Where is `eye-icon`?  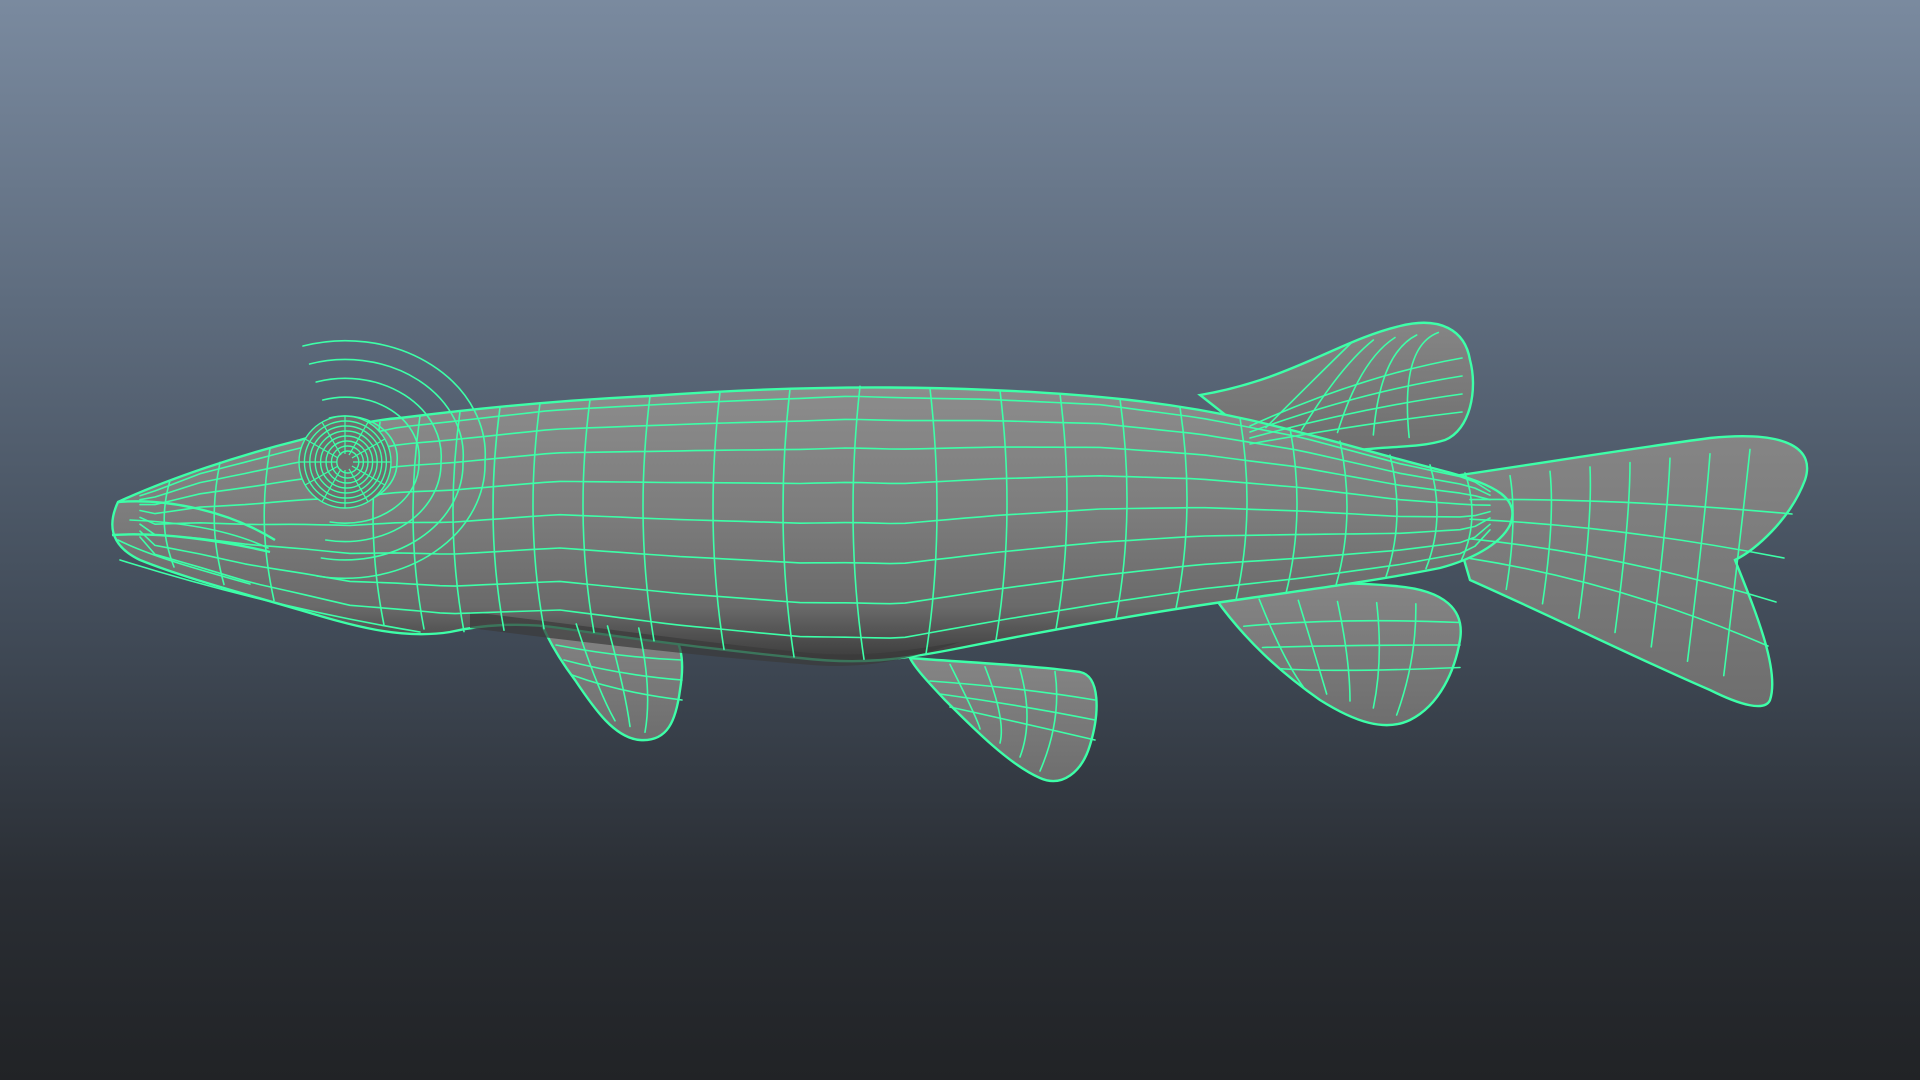
eye-icon is located at coordinates (345, 462).